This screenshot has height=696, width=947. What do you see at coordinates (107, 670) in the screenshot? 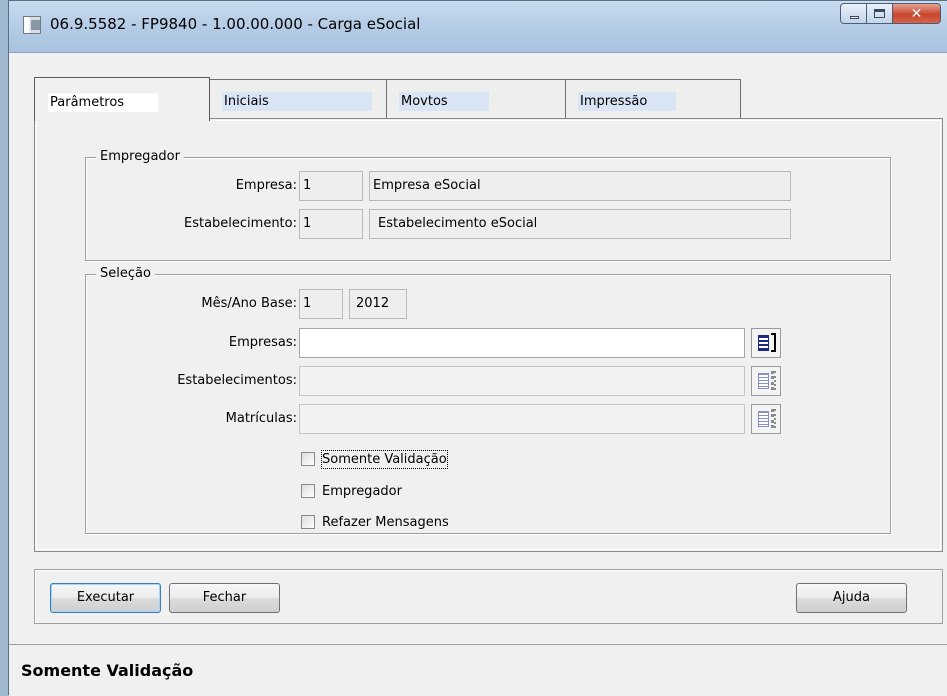
I see `status-text: Somente Validação` at bounding box center [107, 670].